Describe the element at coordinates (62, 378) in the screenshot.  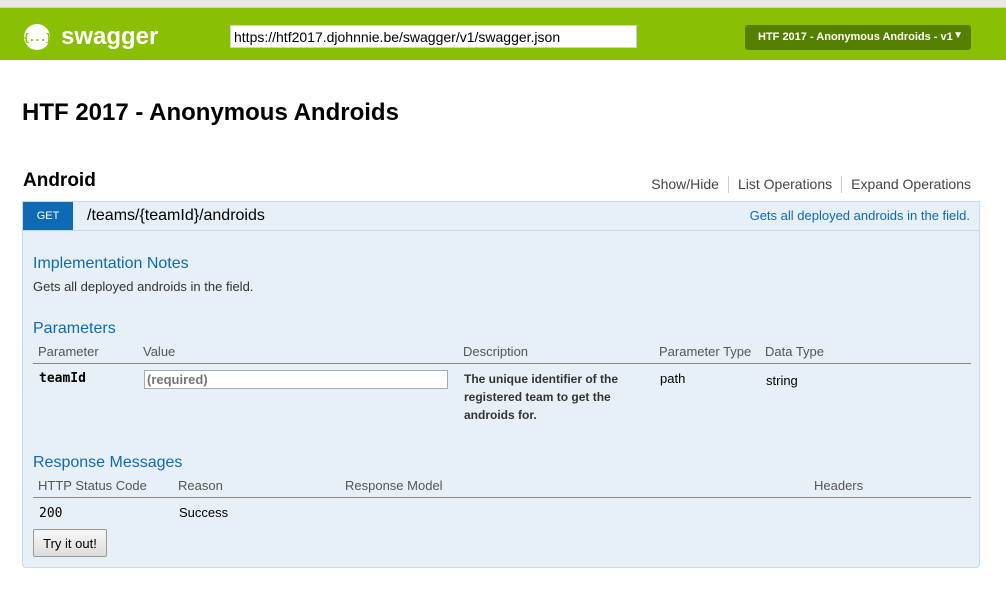
I see `param-name: teamId` at that location.